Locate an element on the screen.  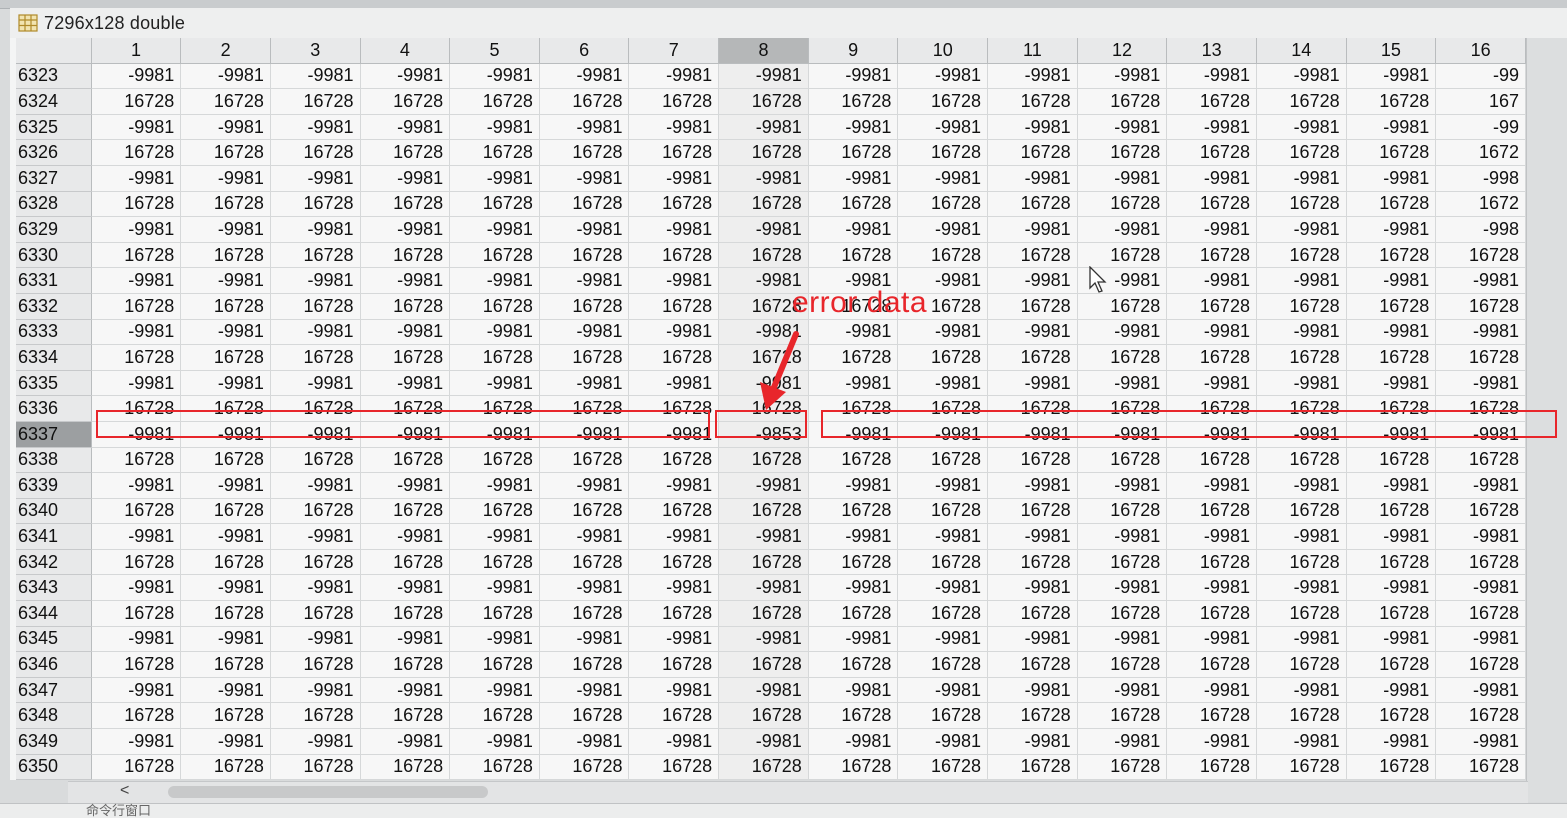
column-header-14: 14 is located at coordinates (1301, 50).